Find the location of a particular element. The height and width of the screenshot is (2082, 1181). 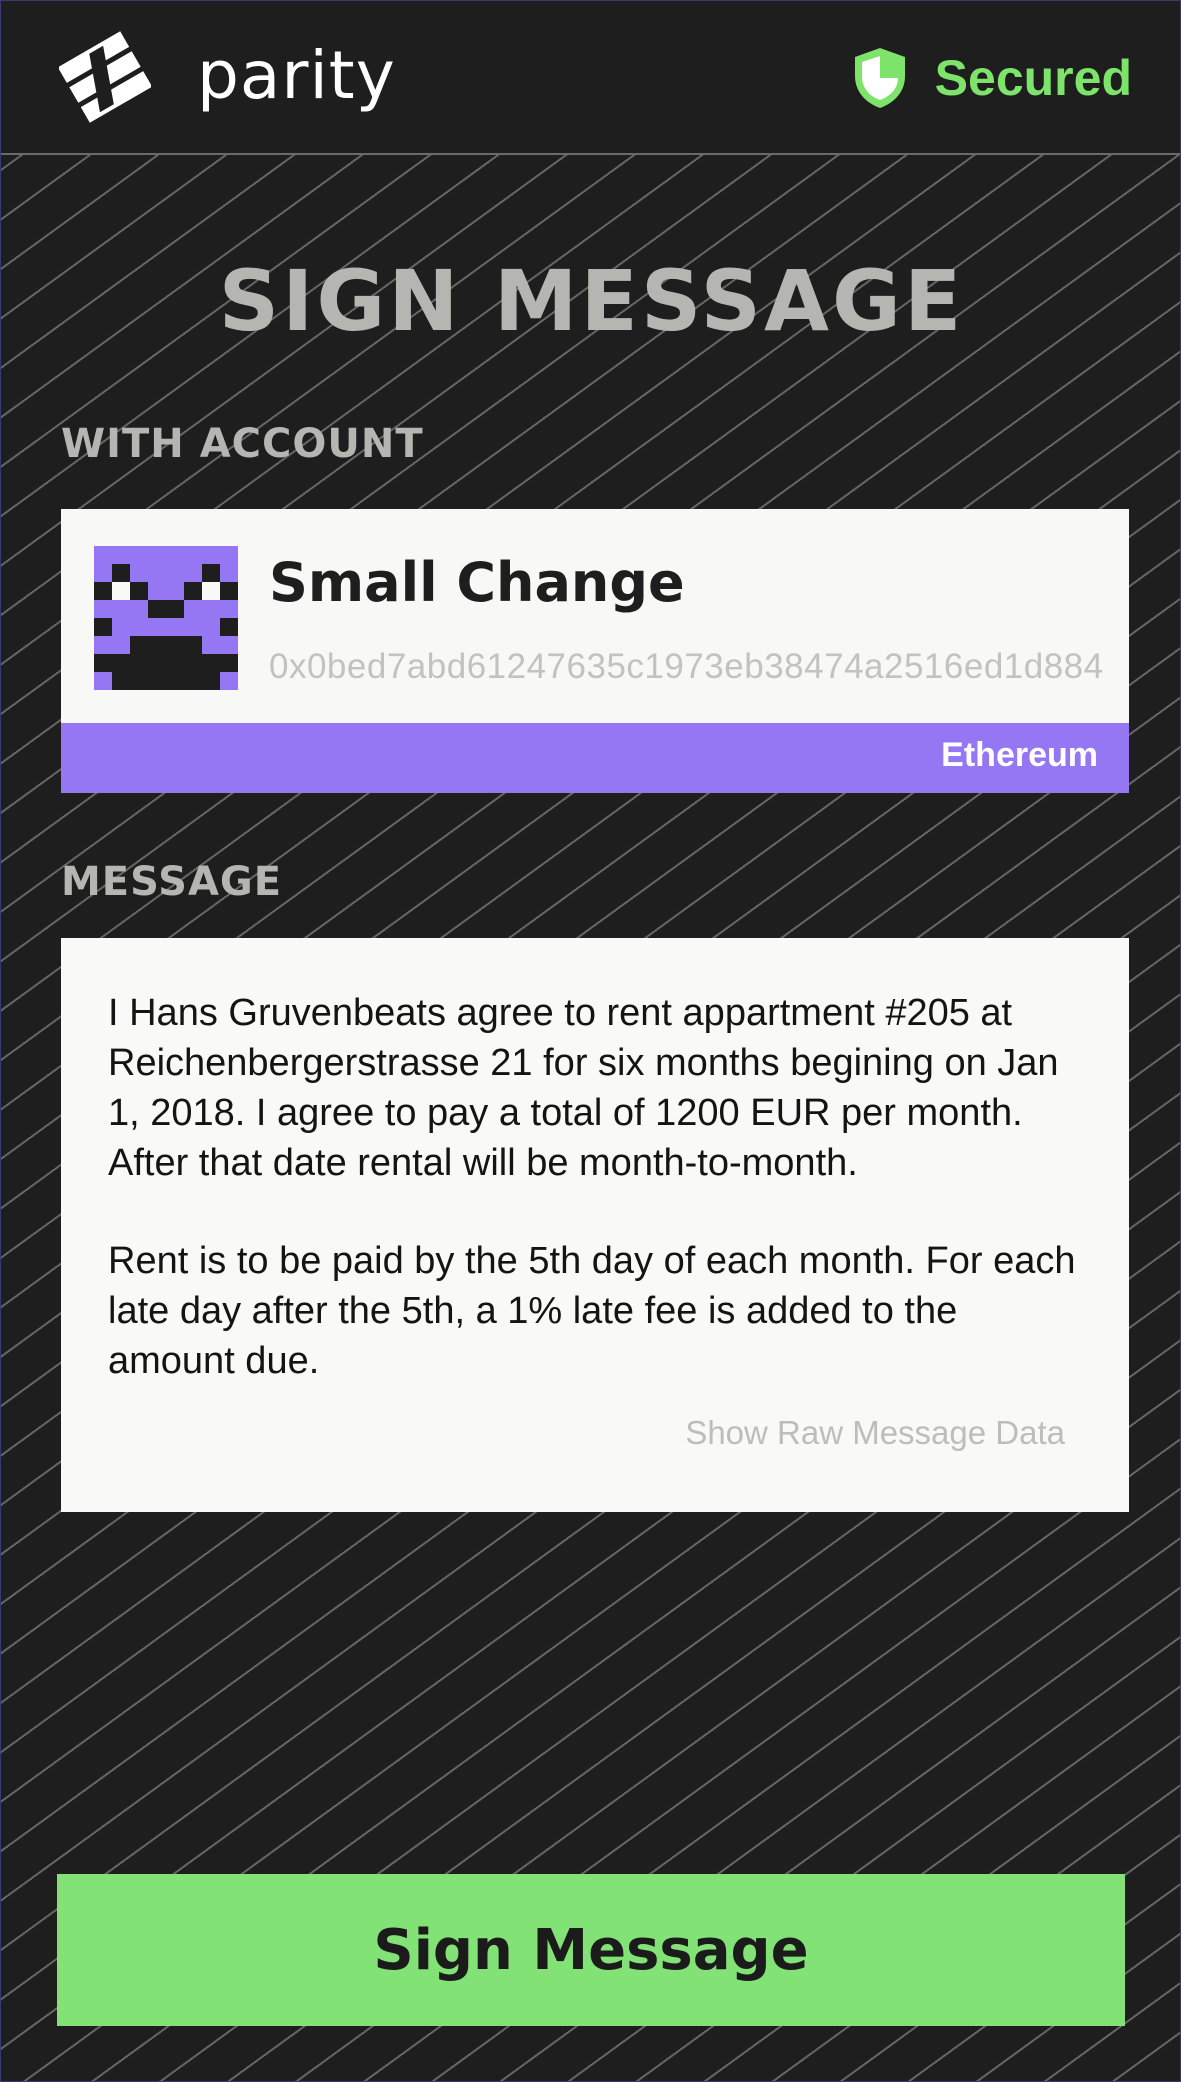

account-identicon is located at coordinates (166, 618).